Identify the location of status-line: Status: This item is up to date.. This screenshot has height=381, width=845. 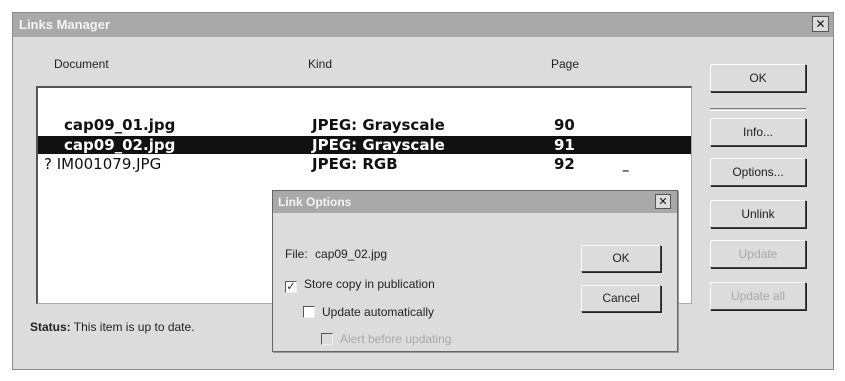
(112, 327).